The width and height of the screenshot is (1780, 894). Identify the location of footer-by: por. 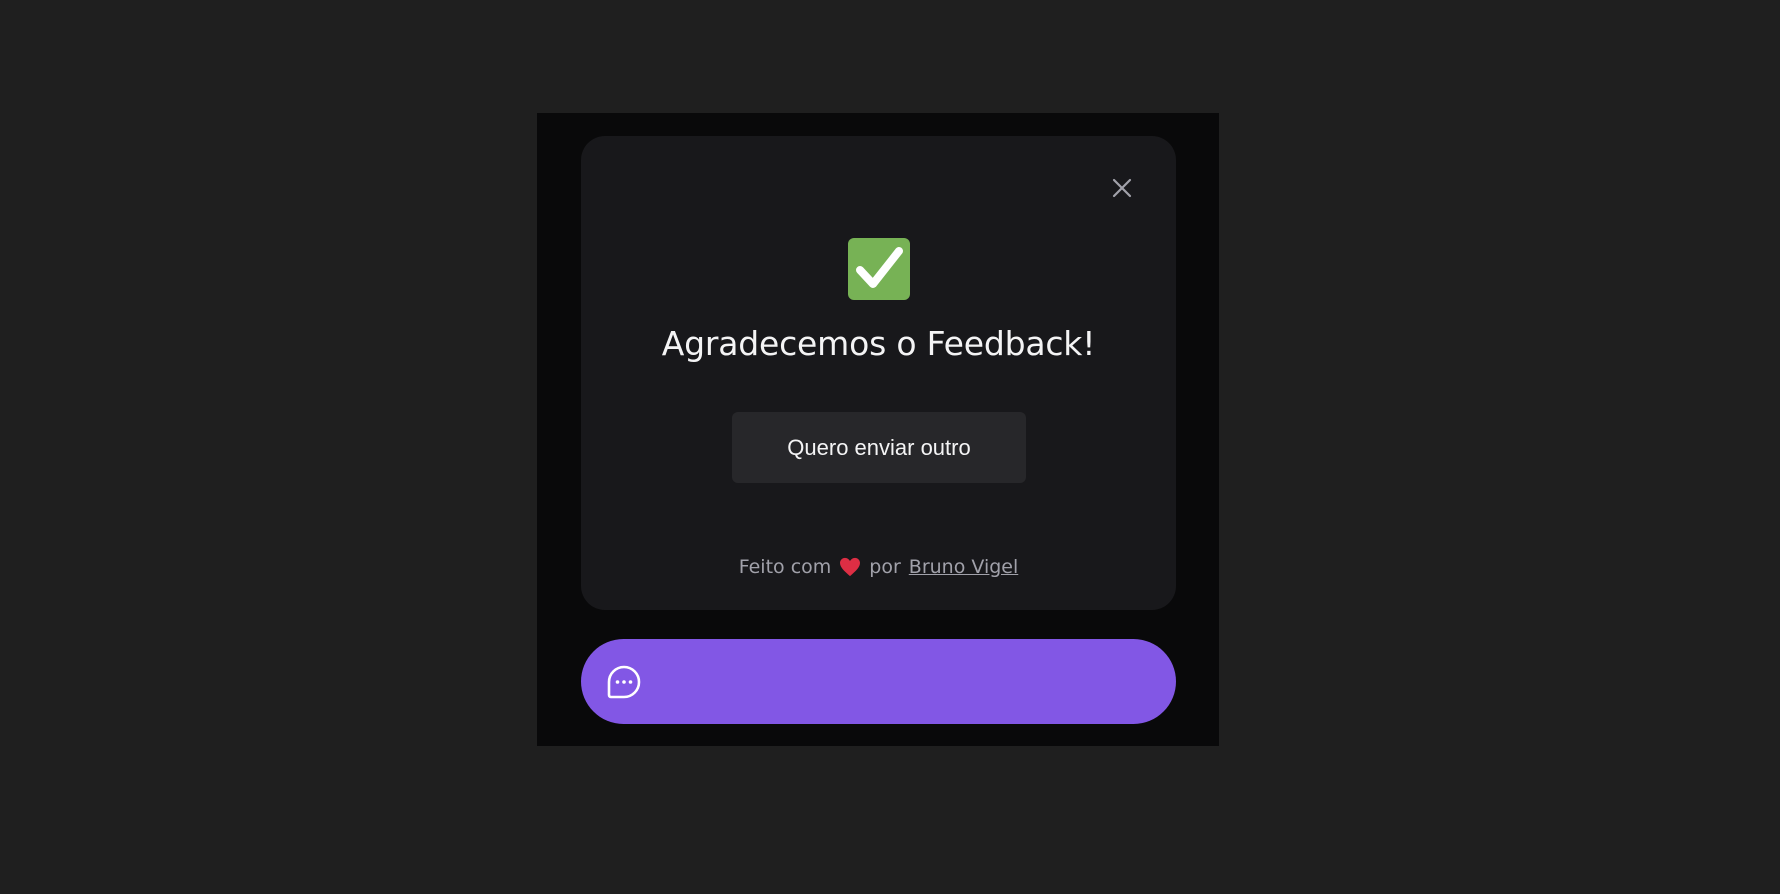
(885, 567).